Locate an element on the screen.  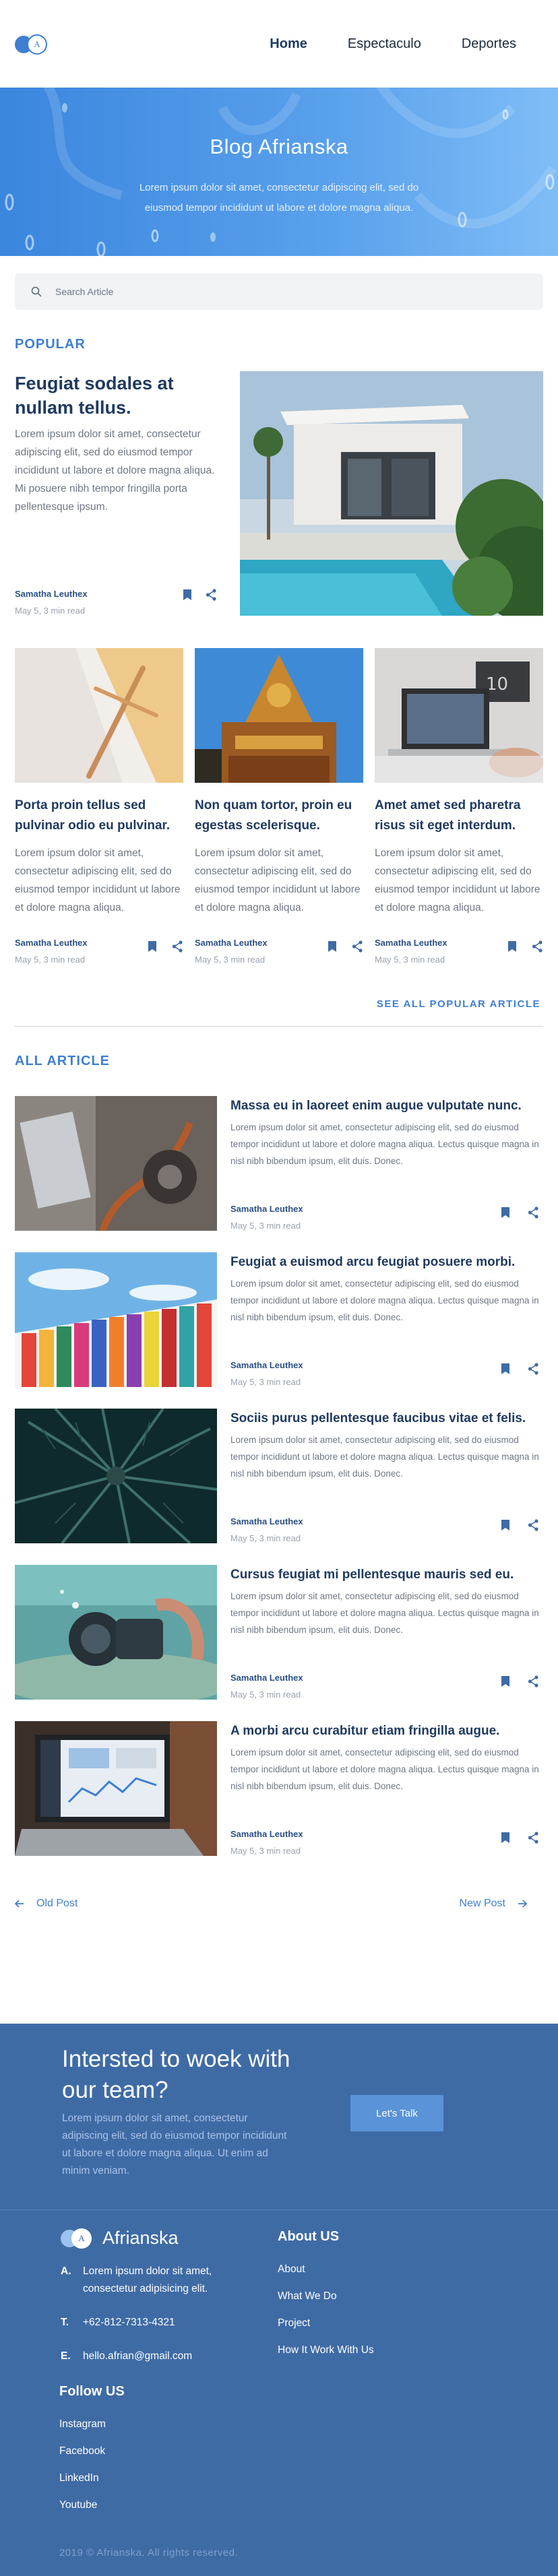
social-link-youtube: Youtube is located at coordinates (92, 2505).